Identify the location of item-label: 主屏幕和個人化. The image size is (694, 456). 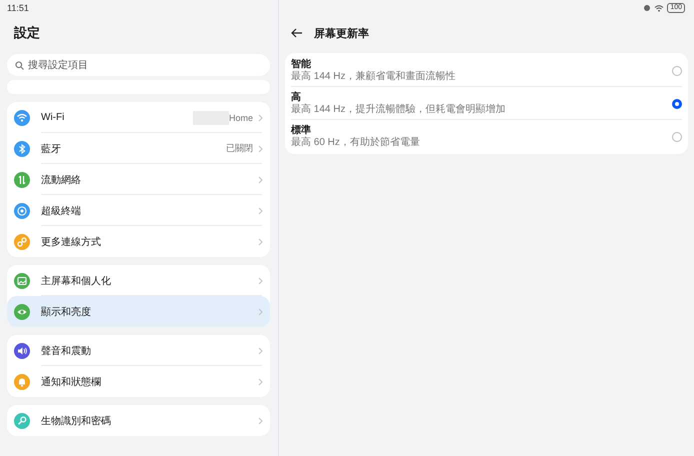
(76, 281).